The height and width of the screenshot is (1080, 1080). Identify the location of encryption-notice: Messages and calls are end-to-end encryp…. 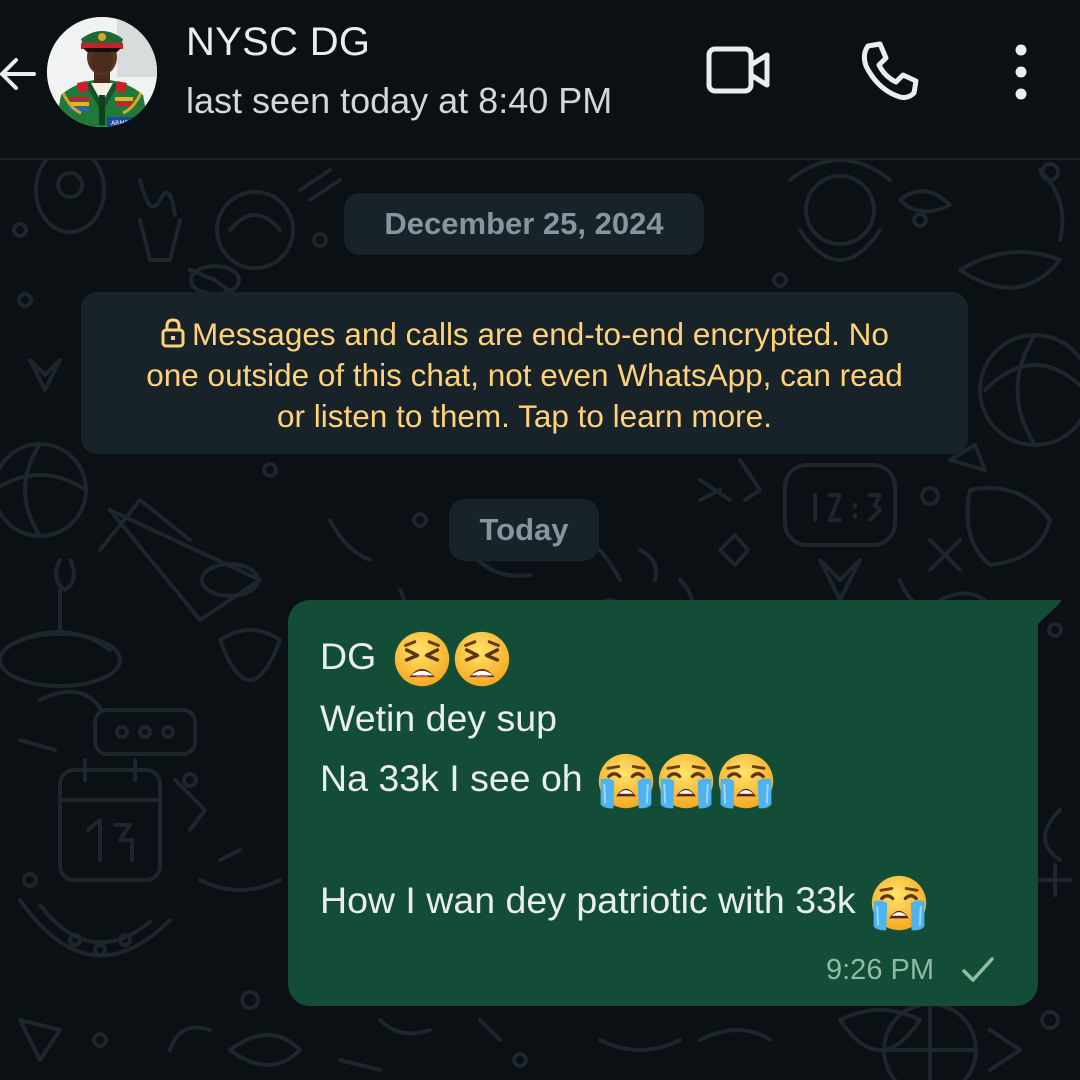
(524, 373).